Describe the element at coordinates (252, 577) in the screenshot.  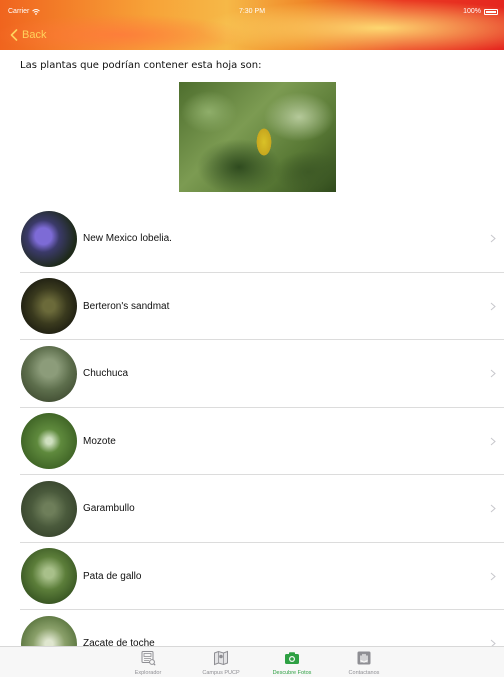
I see `plant-row: Pata de gallo` at that location.